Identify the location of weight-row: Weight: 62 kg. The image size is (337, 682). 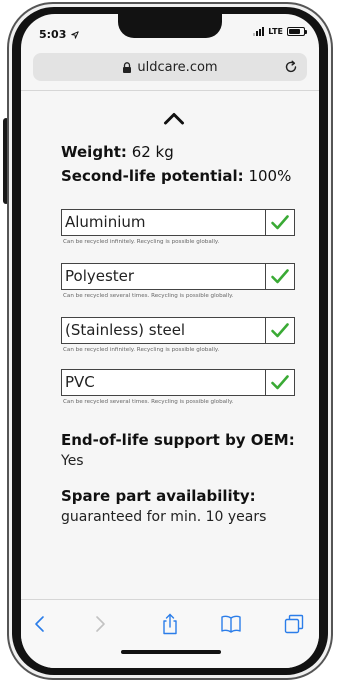
(117, 152).